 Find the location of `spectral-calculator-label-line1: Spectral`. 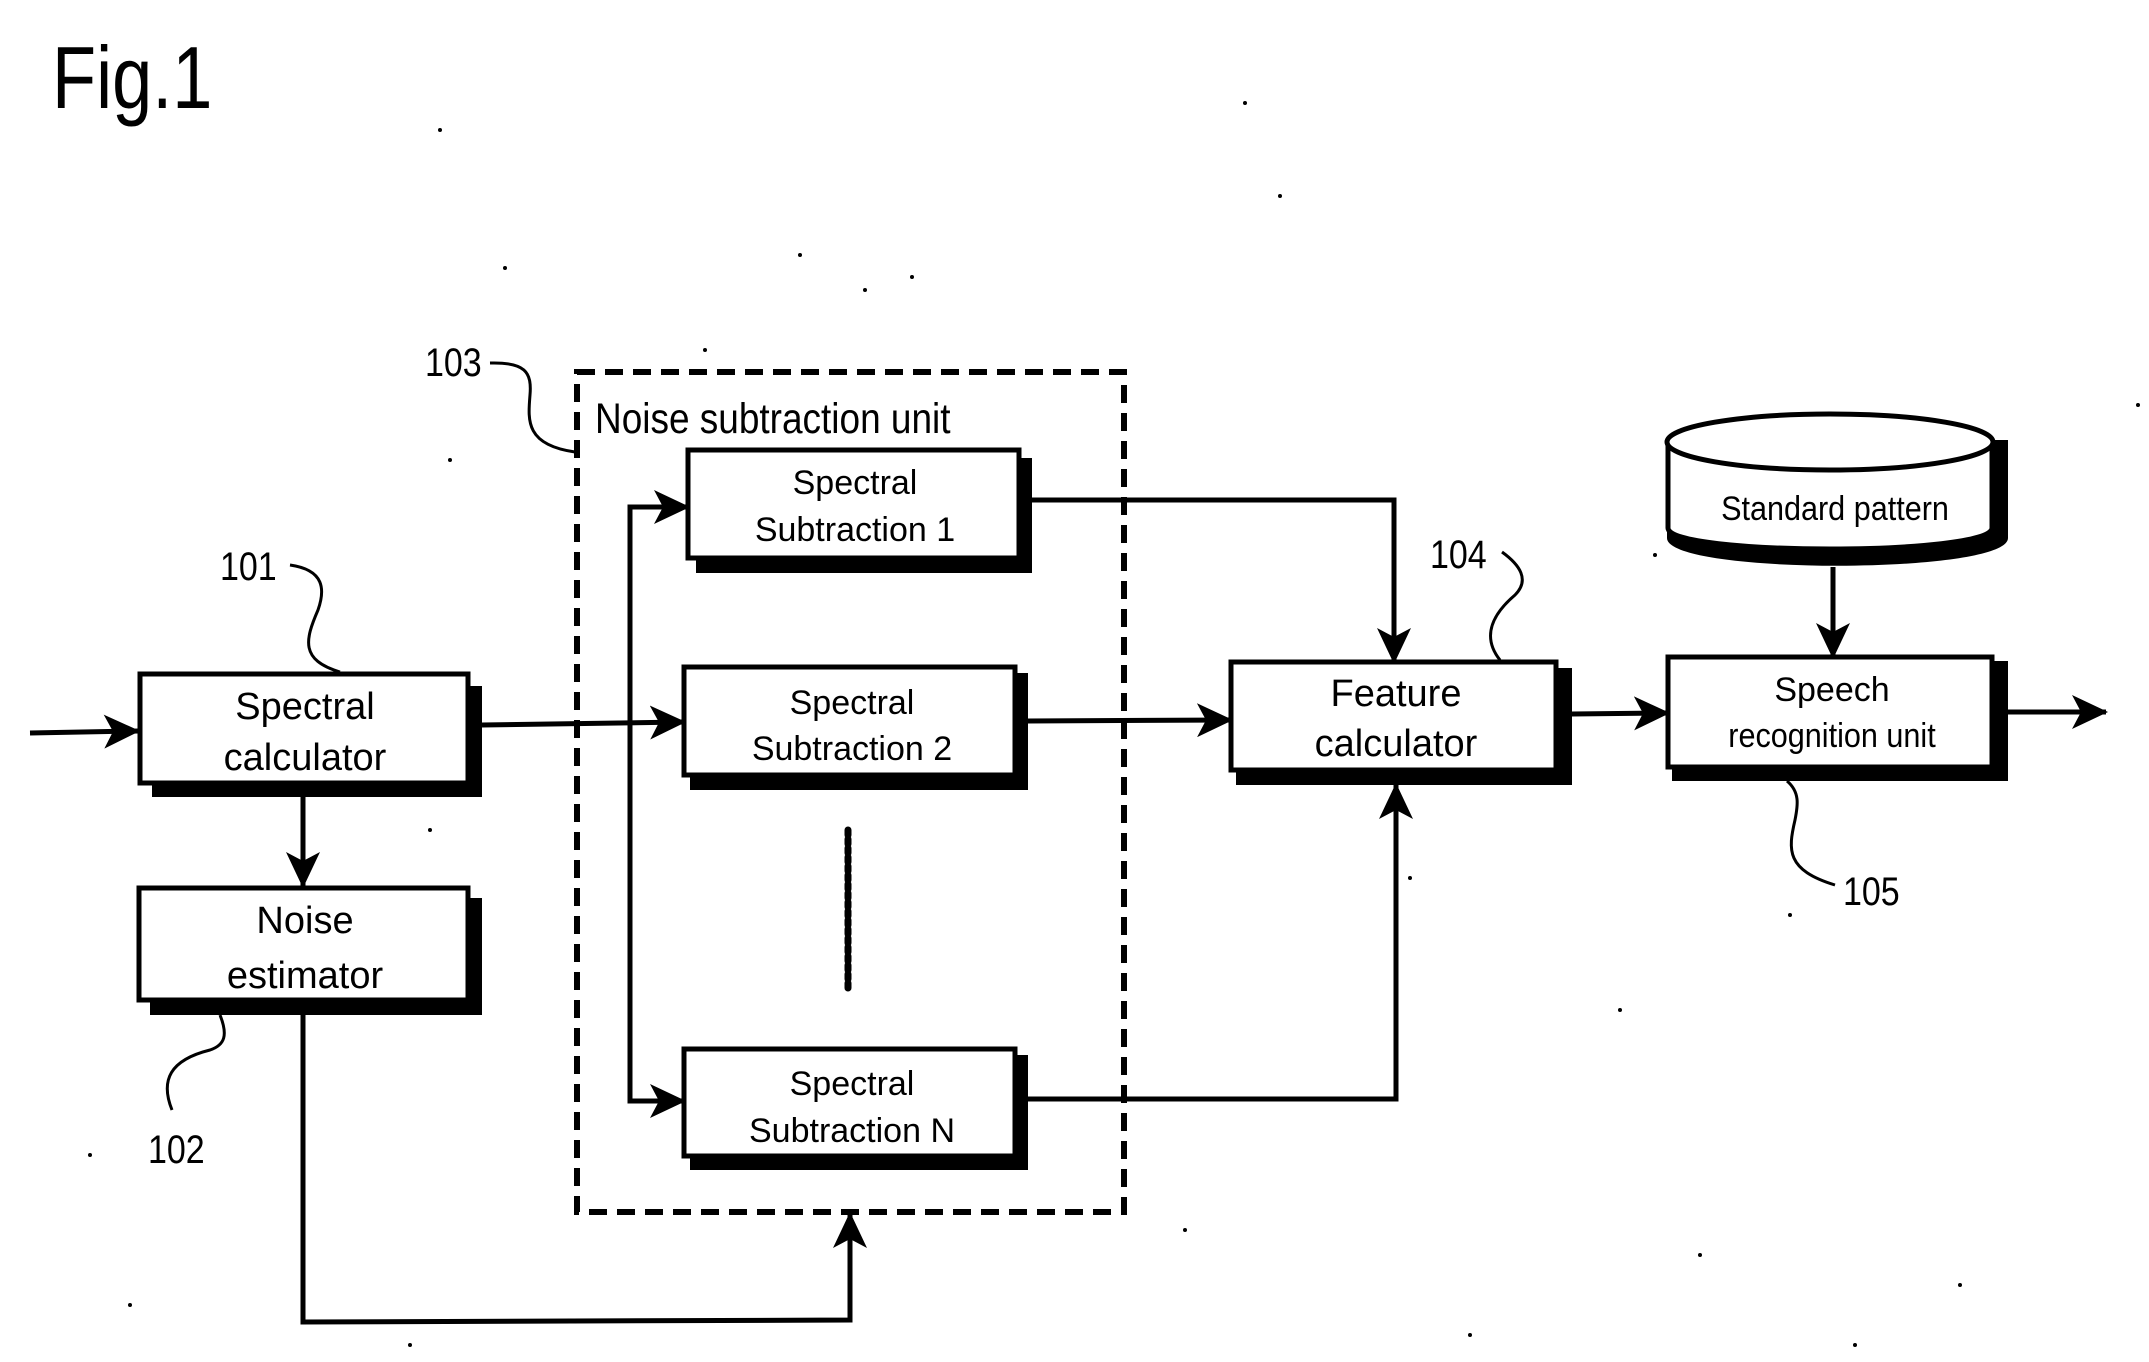

spectral-calculator-label-line1: Spectral is located at coordinates (304, 707).